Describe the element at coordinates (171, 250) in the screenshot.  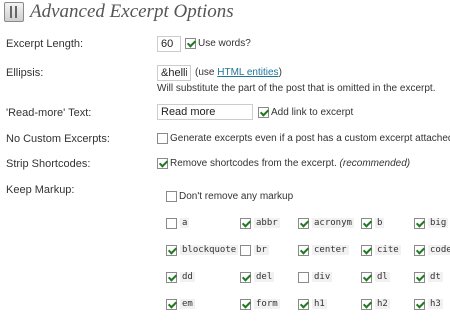
I see `tag-checkbox-blockquote` at that location.